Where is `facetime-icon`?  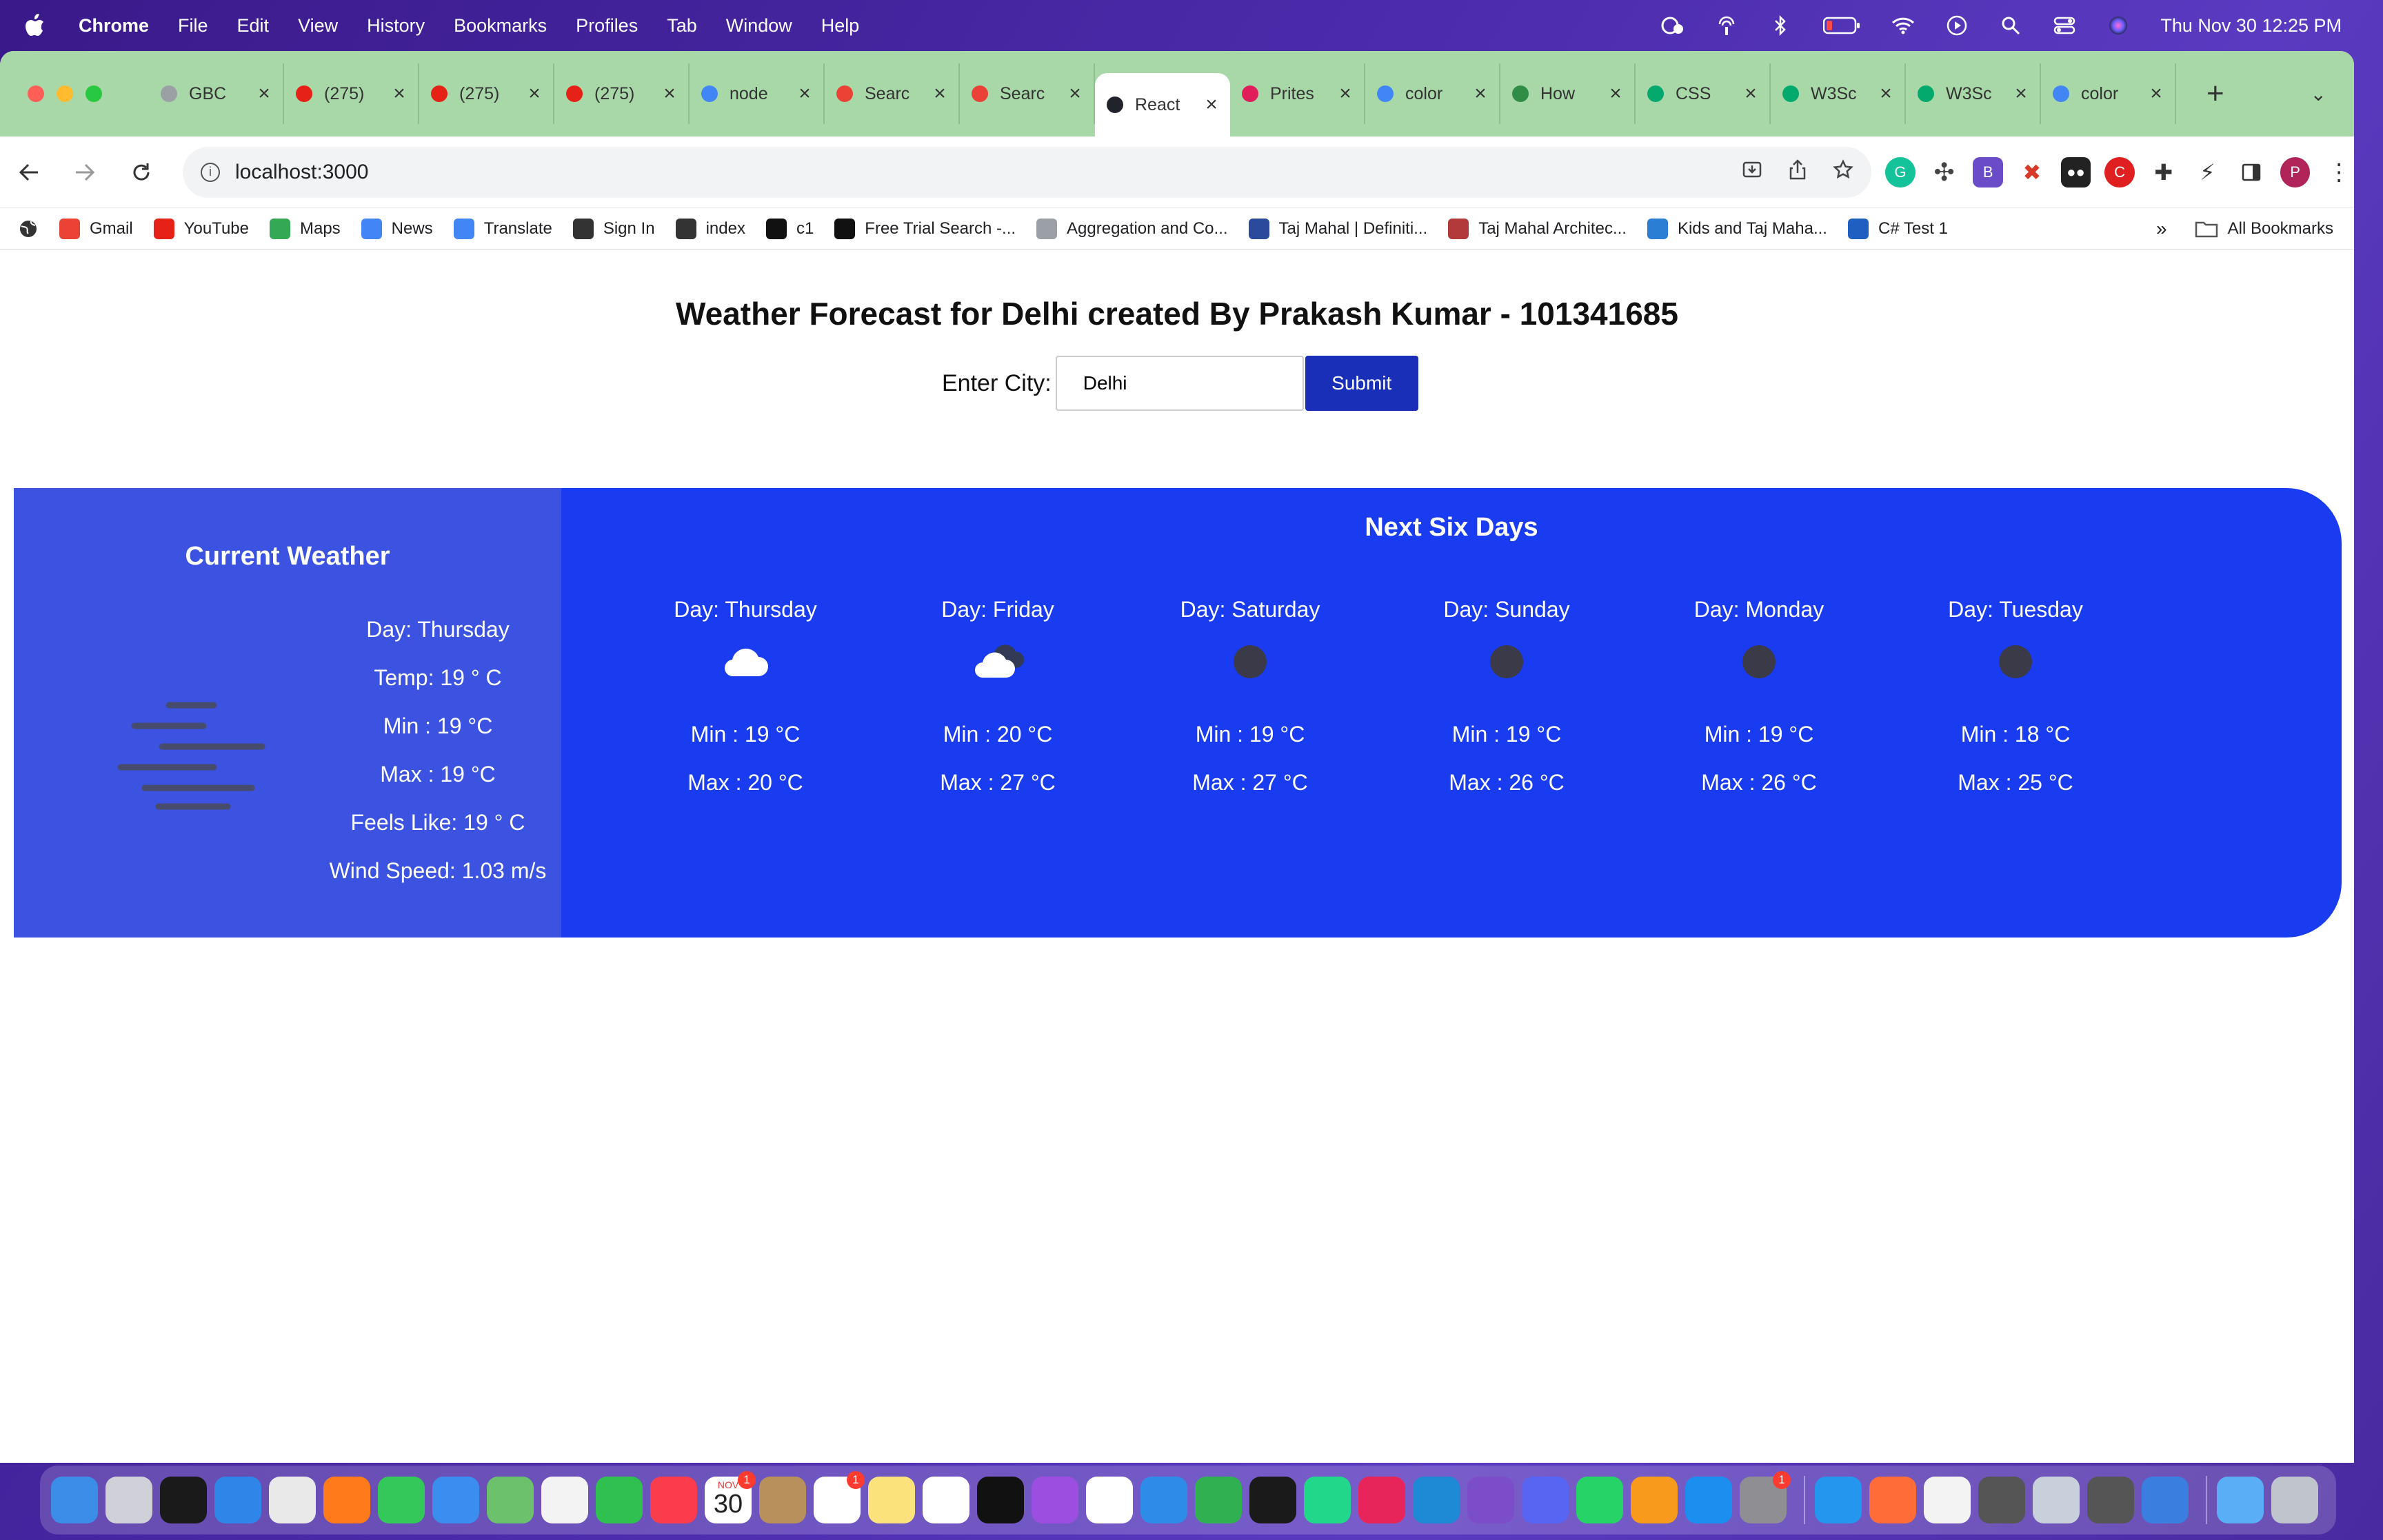
facetime-icon is located at coordinates (619, 1500).